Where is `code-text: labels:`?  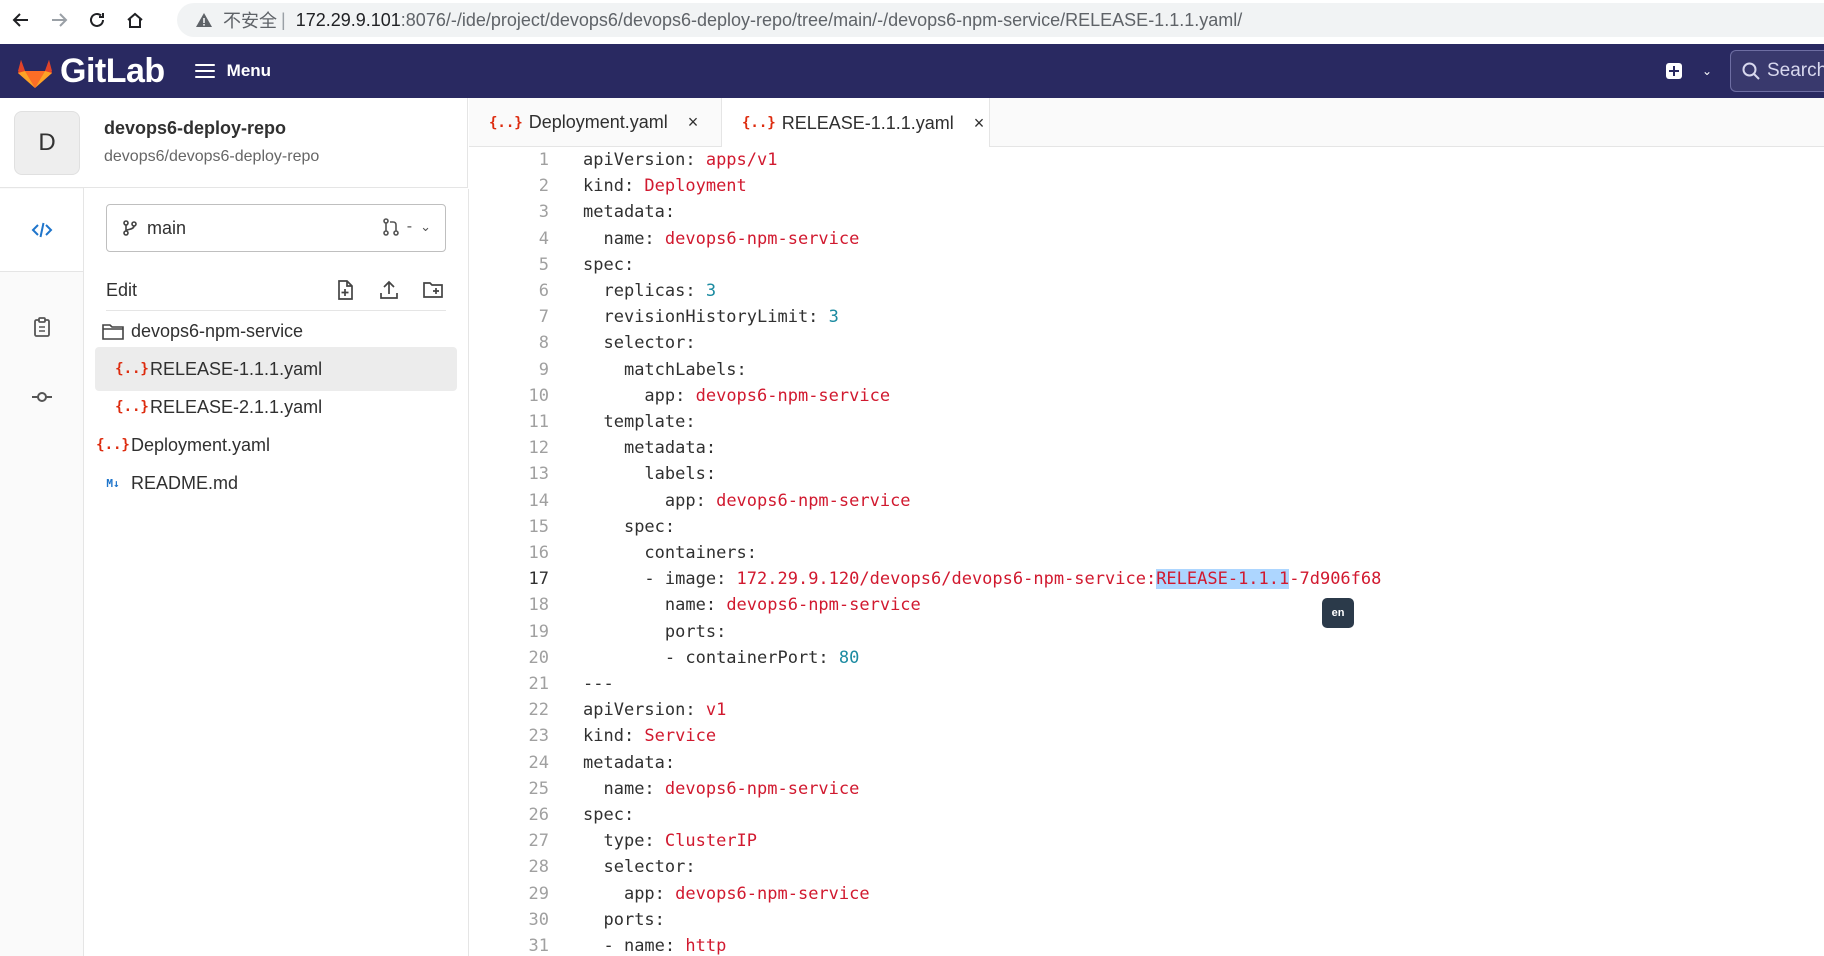 code-text: labels: is located at coordinates (649, 474).